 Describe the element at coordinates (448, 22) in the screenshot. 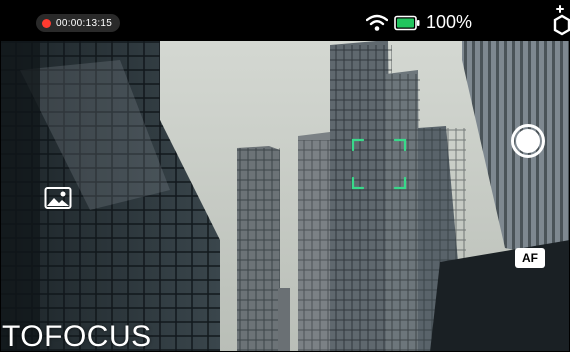

I see `battery-percent: 100%` at that location.